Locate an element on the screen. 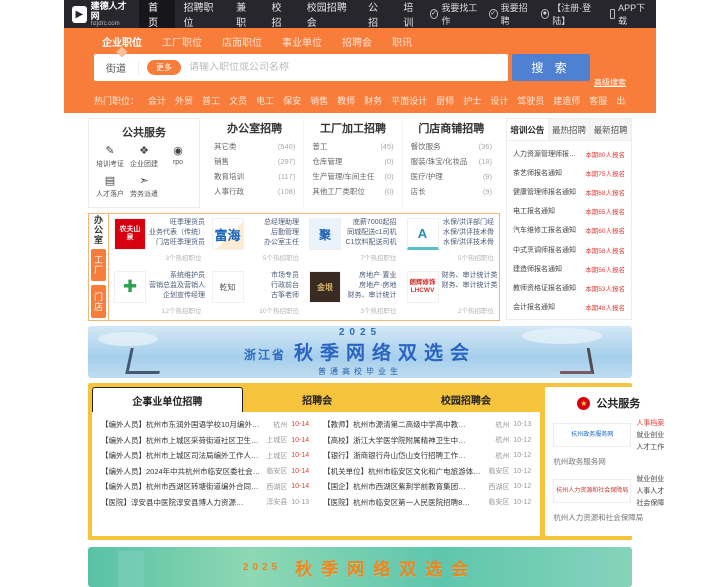  job-link: 水保/洪评技术骨 is located at coordinates (468, 233).